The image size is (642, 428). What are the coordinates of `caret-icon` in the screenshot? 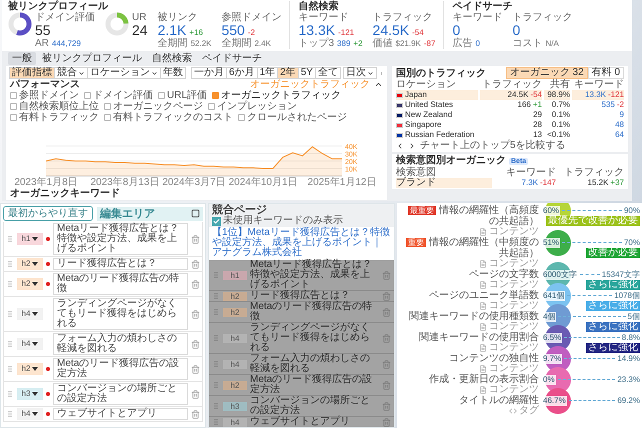 It's located at (154, 73).